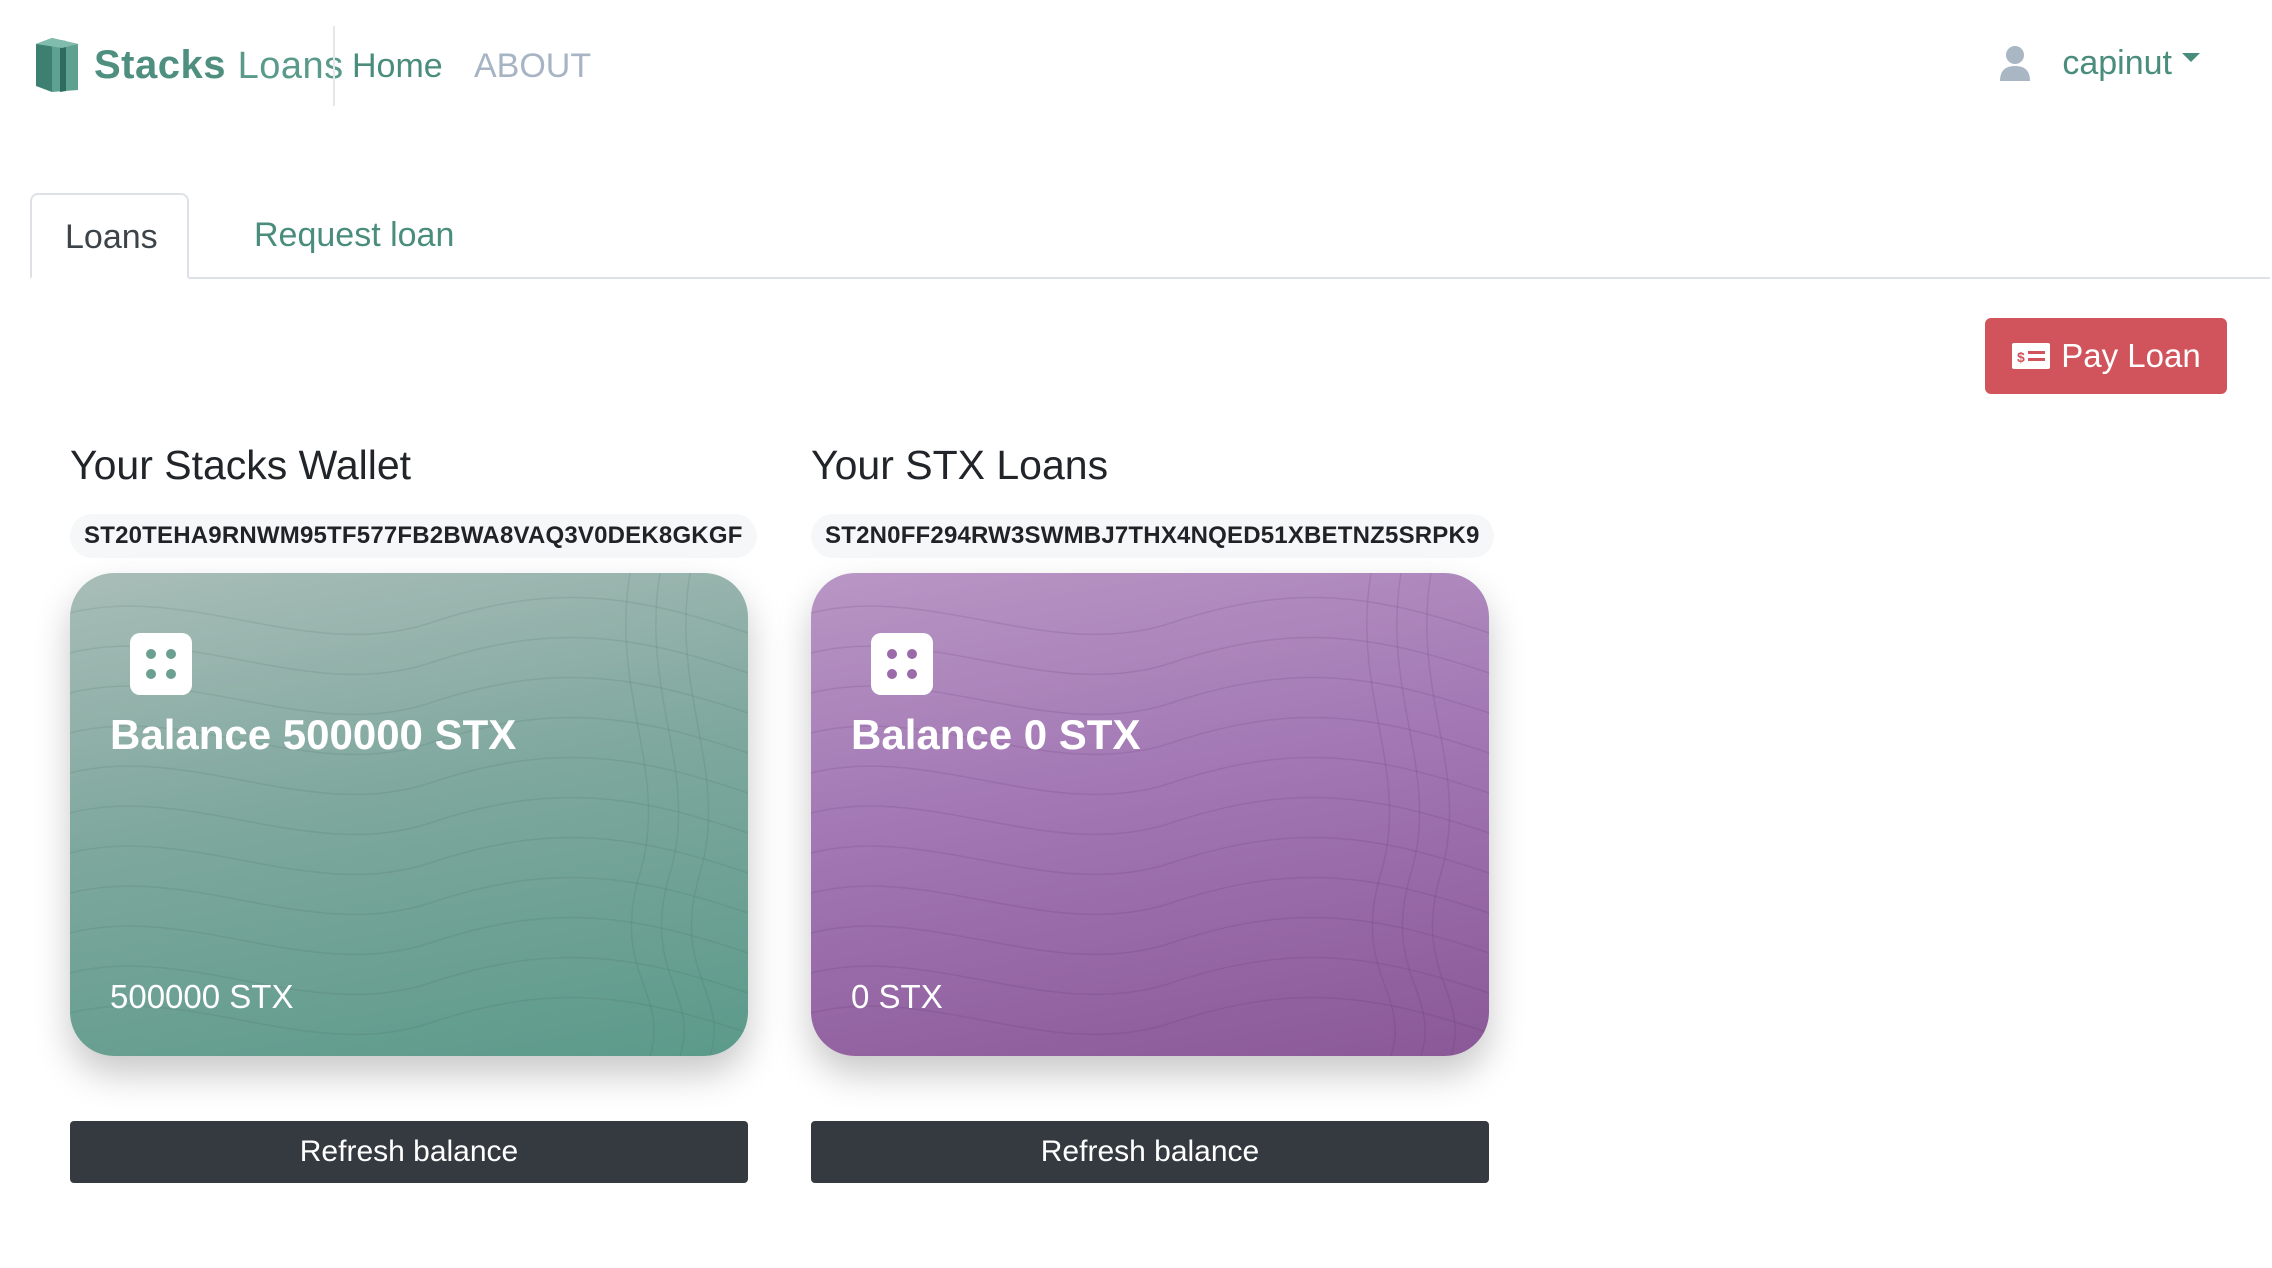 Image resolution: width=2272 pixels, height=1268 pixels. I want to click on brand: Stacks Loans, so click(188, 65).